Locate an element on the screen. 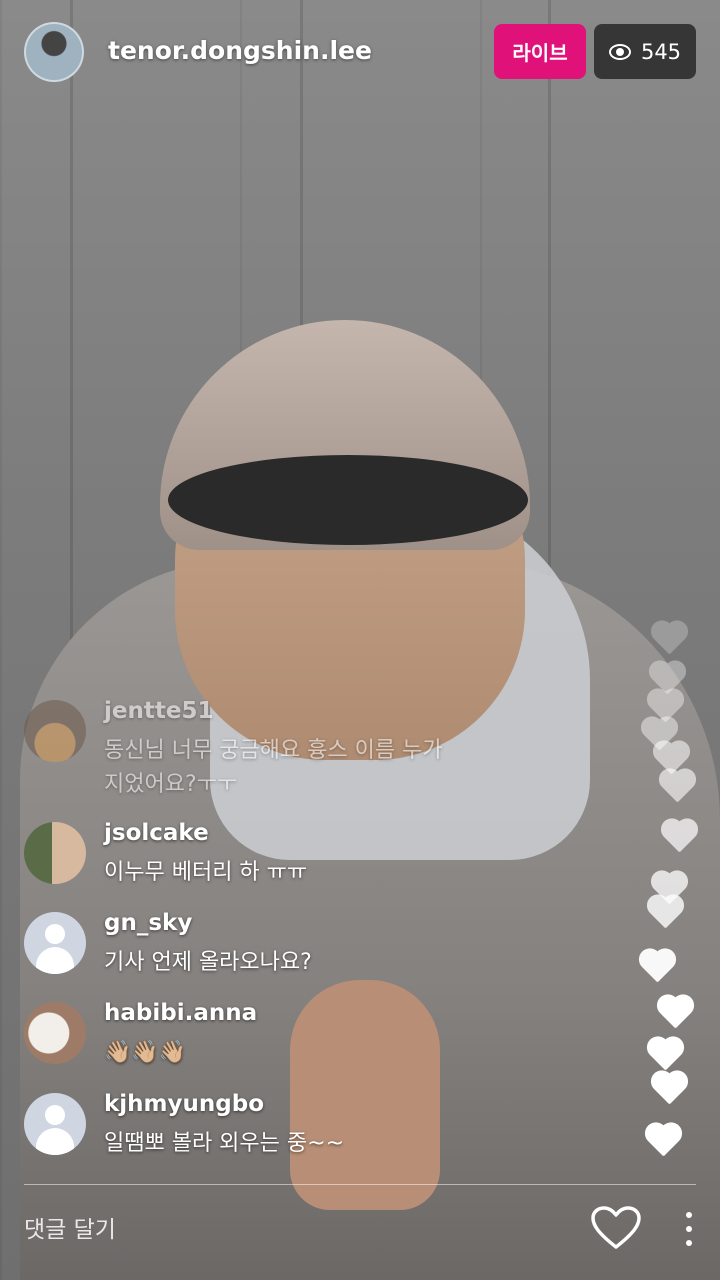 This screenshot has width=720, height=1280. comment-text: 기사 언제 올라오나요? is located at coordinates (208, 962).